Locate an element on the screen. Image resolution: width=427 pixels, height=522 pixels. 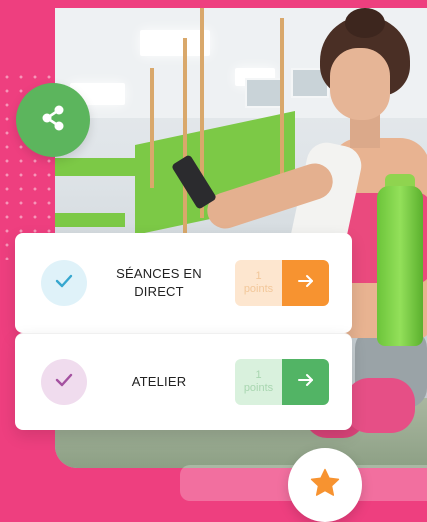
photo-window is located at coordinates (264, 93).